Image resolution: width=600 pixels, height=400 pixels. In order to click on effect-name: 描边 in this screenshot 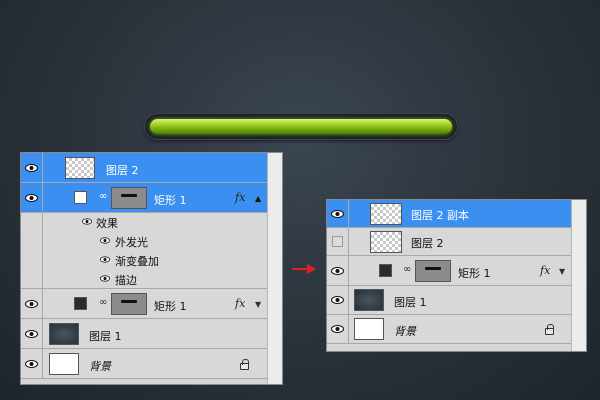, I will do `click(126, 280)`.